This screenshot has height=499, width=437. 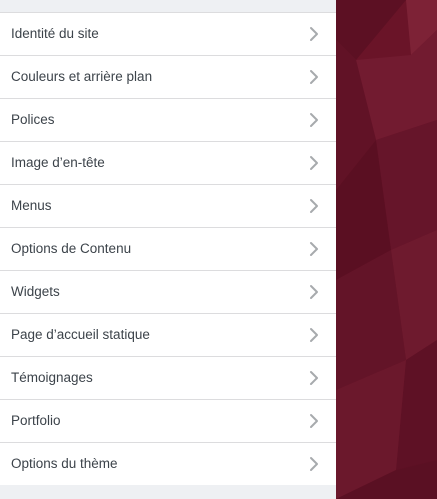 What do you see at coordinates (168, 34) in the screenshot?
I see `section-site-identity: Identité du site` at bounding box center [168, 34].